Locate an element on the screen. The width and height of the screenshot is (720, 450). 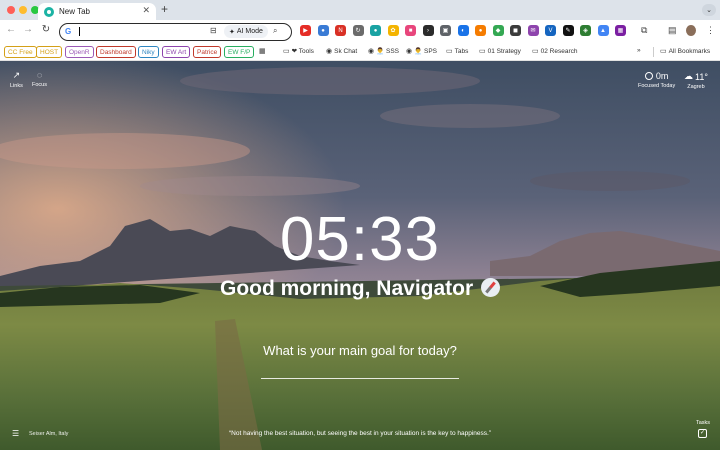
grid-extension-icon: ▦ is located at coordinates (620, 30).